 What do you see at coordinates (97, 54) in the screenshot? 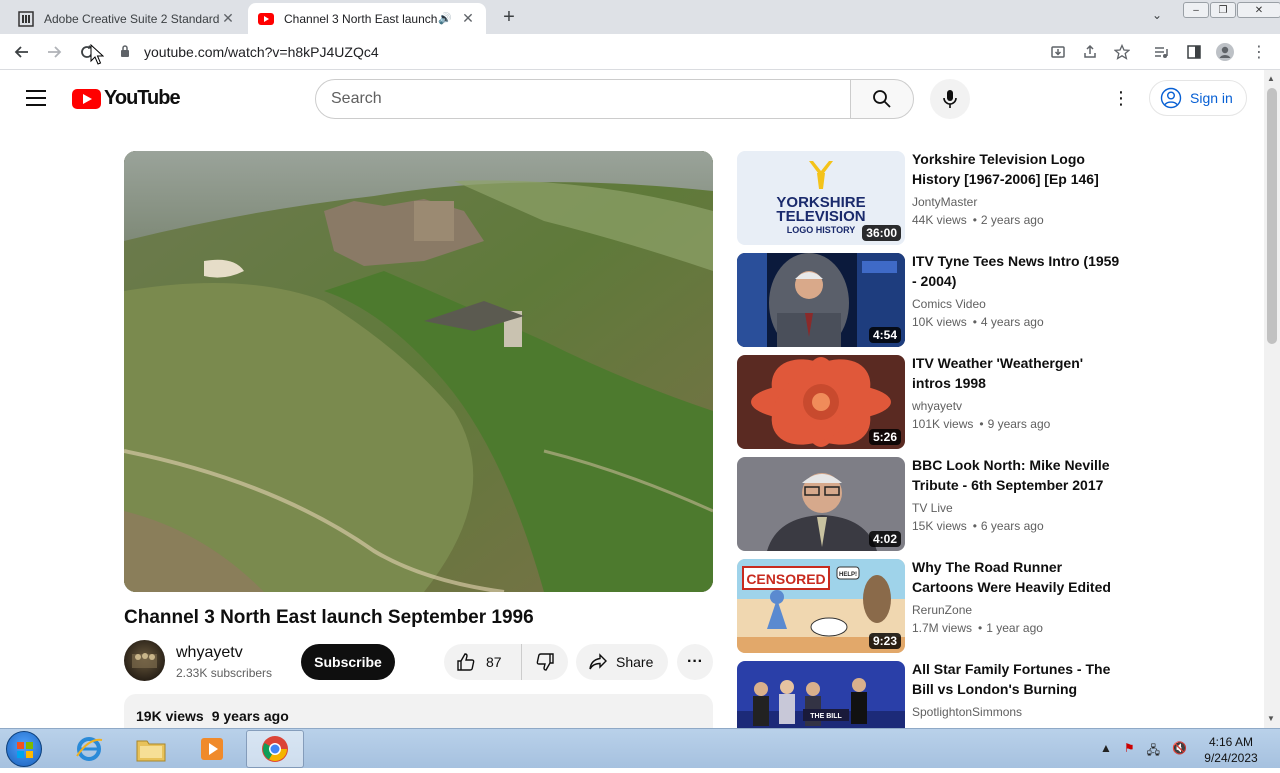
I see `mouse-cursor-icon` at bounding box center [97, 54].